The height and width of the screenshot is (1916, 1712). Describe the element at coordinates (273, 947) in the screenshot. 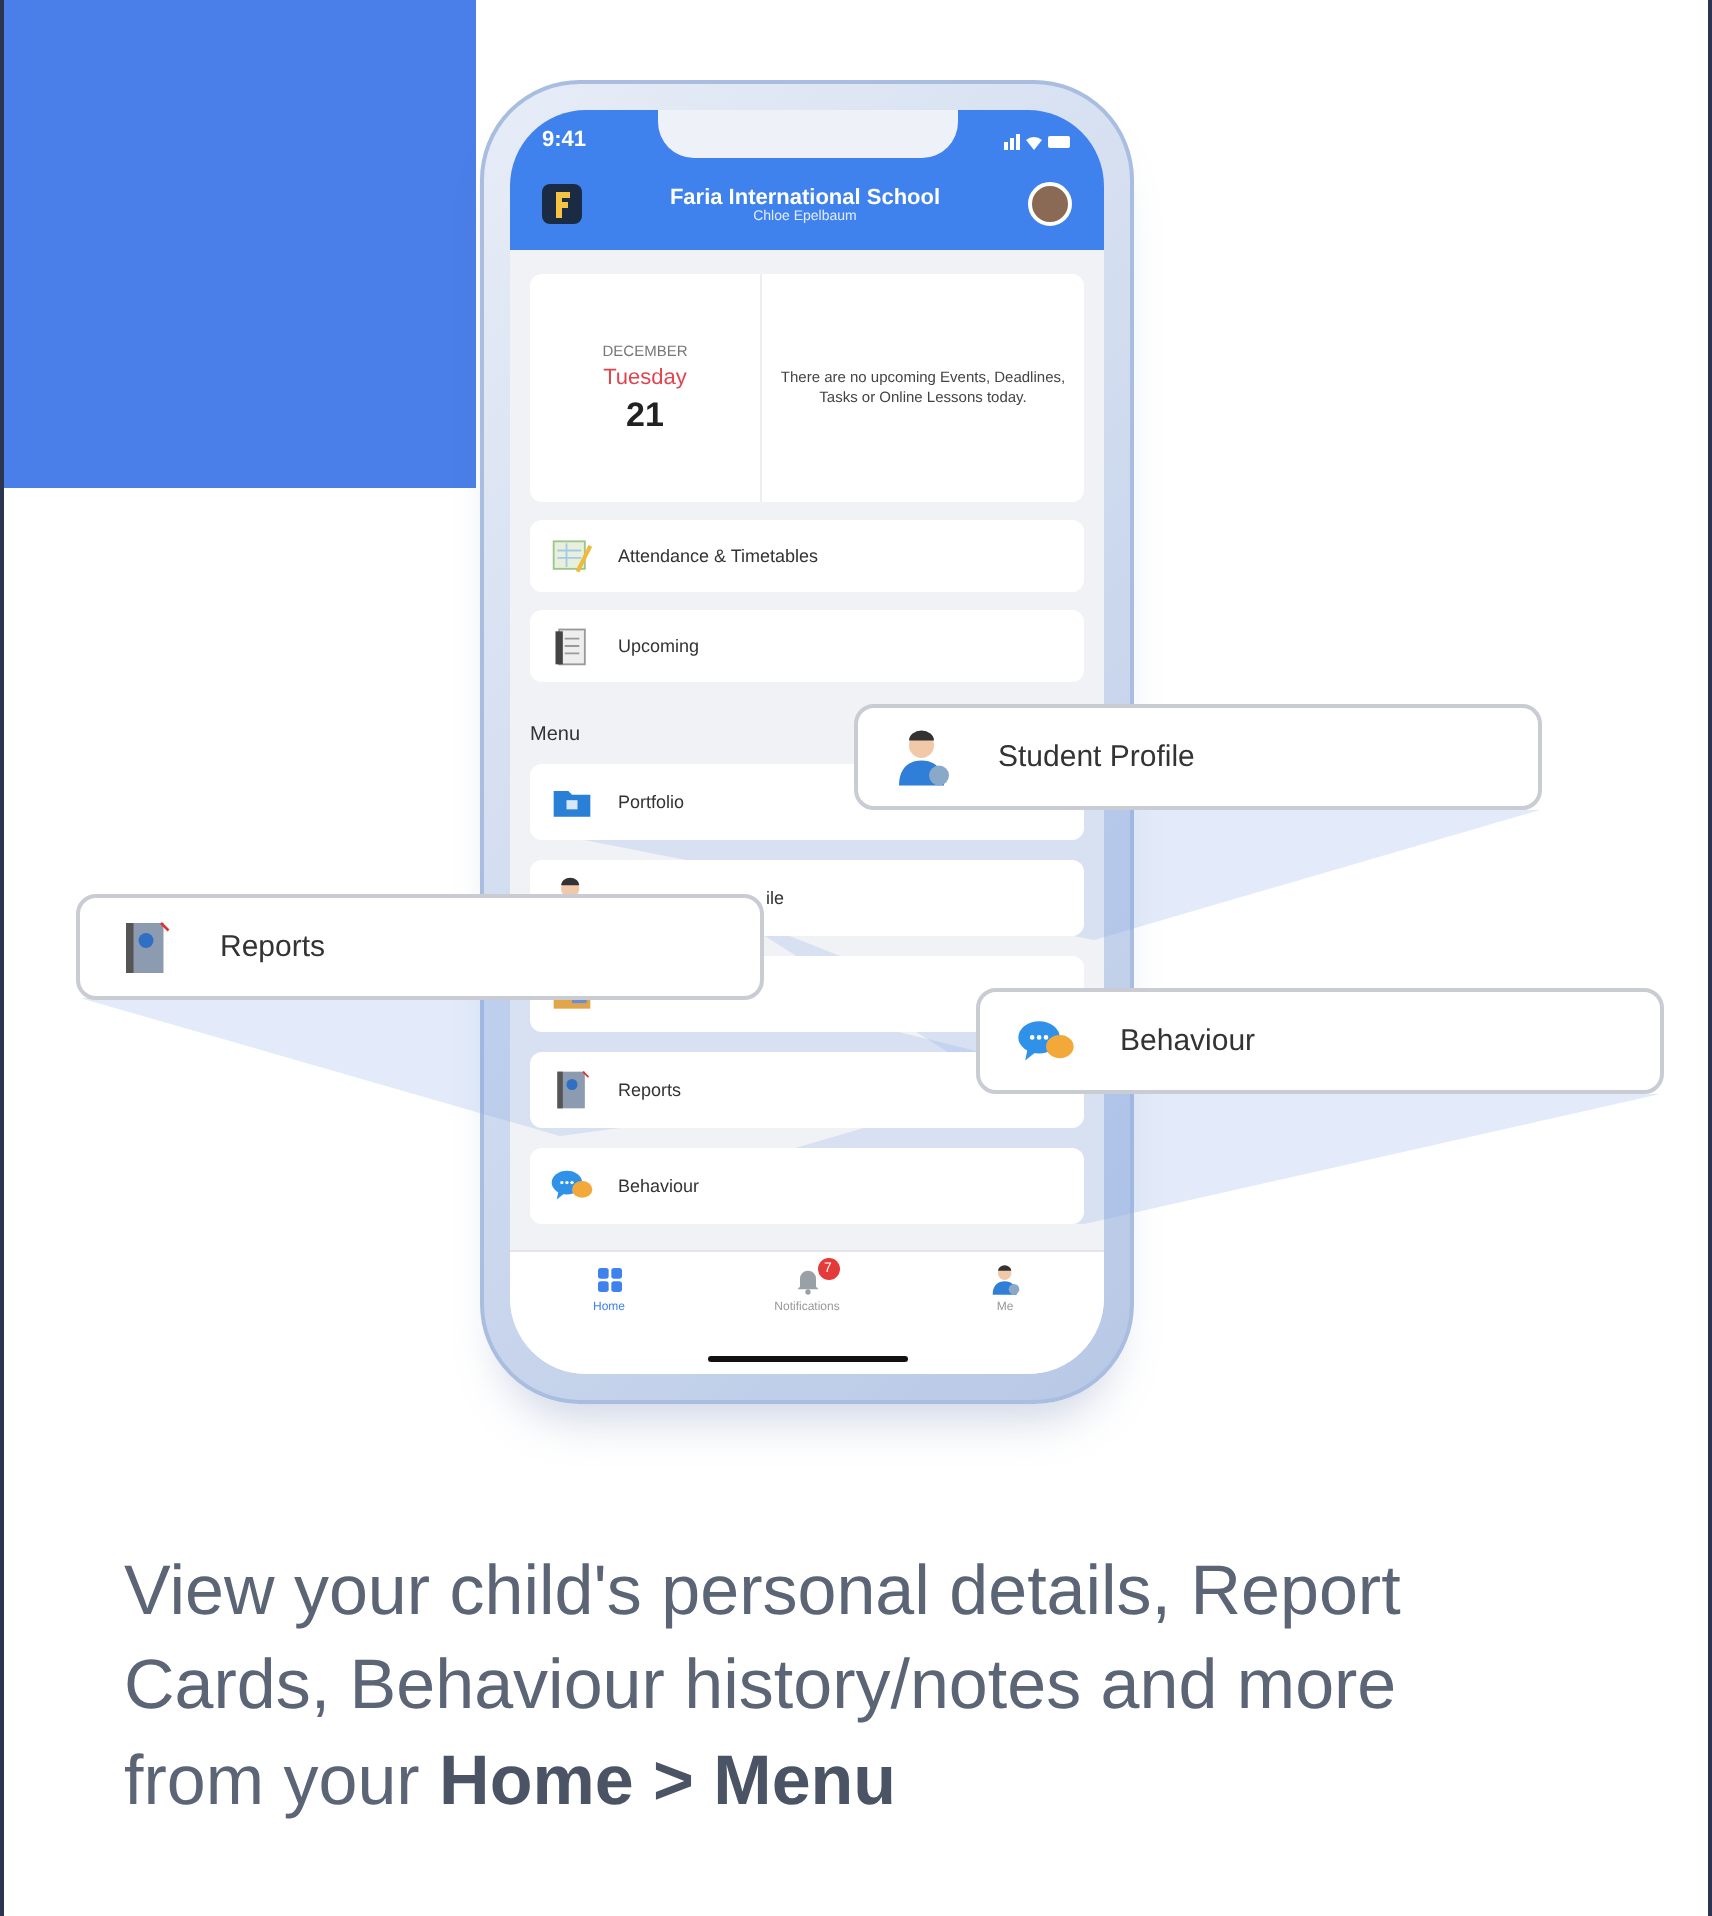

I see `callout-label: Reports` at that location.